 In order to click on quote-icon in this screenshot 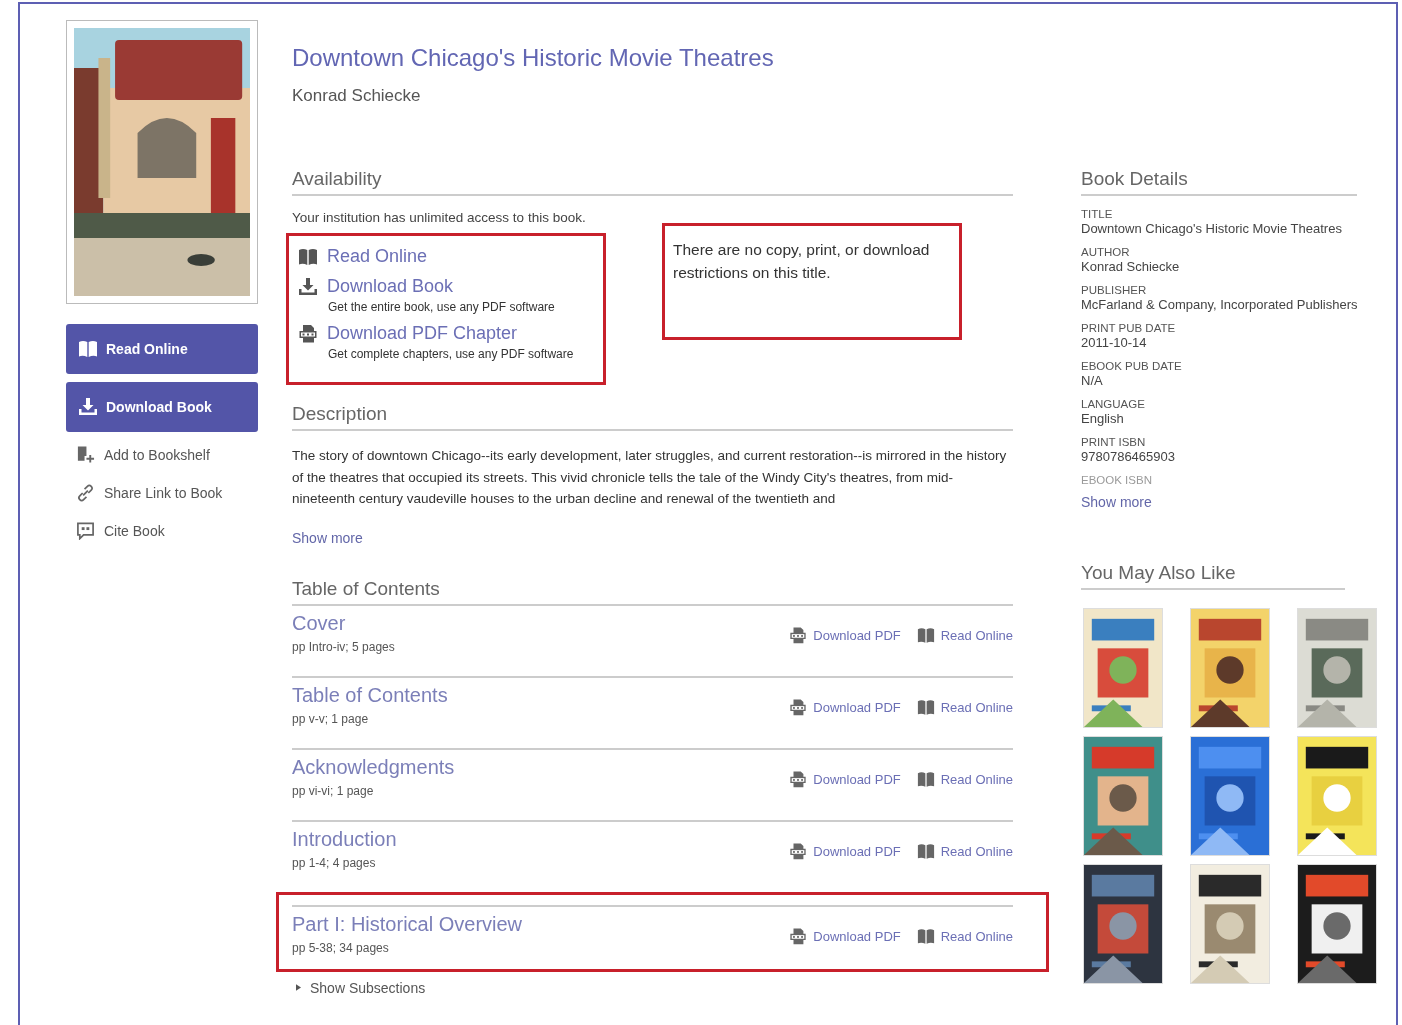, I will do `click(85, 531)`.